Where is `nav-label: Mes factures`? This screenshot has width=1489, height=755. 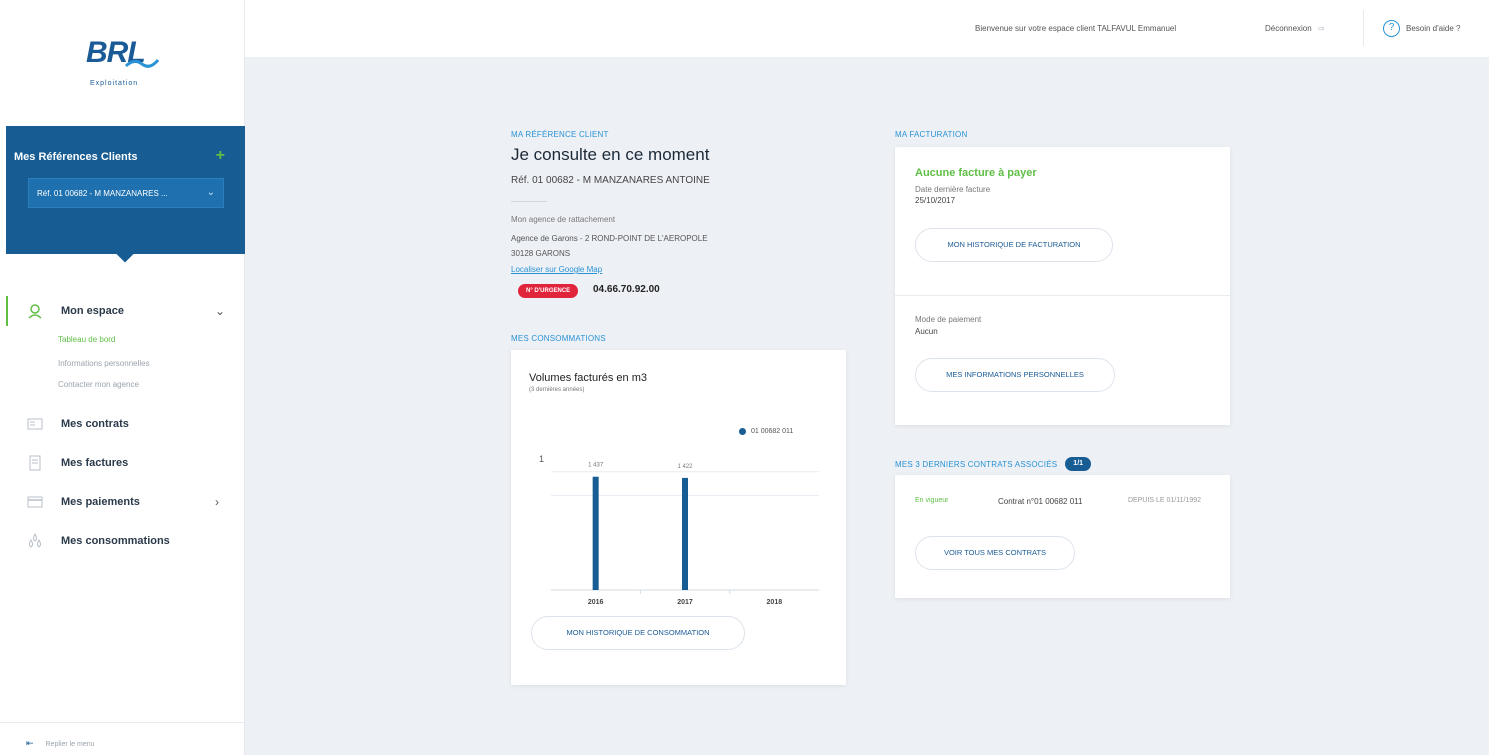 nav-label: Mes factures is located at coordinates (95, 463).